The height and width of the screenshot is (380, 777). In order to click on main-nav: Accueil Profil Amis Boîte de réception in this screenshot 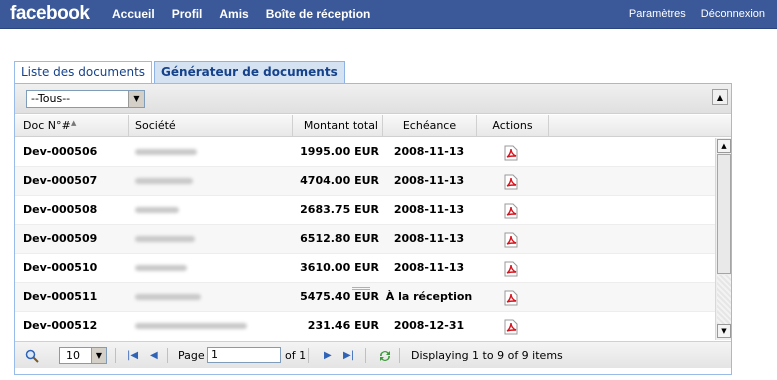, I will do `click(249, 14)`.